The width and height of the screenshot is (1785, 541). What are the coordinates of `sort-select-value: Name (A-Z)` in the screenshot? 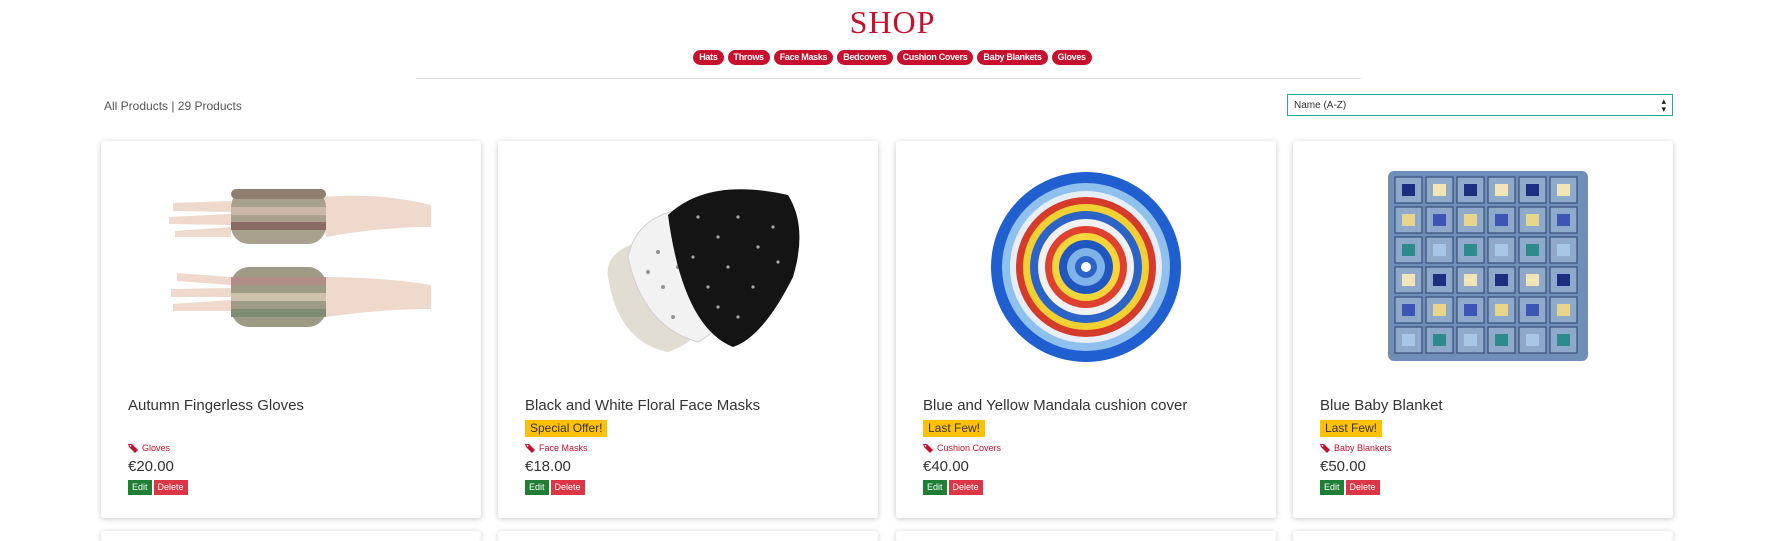 It's located at (1320, 105).